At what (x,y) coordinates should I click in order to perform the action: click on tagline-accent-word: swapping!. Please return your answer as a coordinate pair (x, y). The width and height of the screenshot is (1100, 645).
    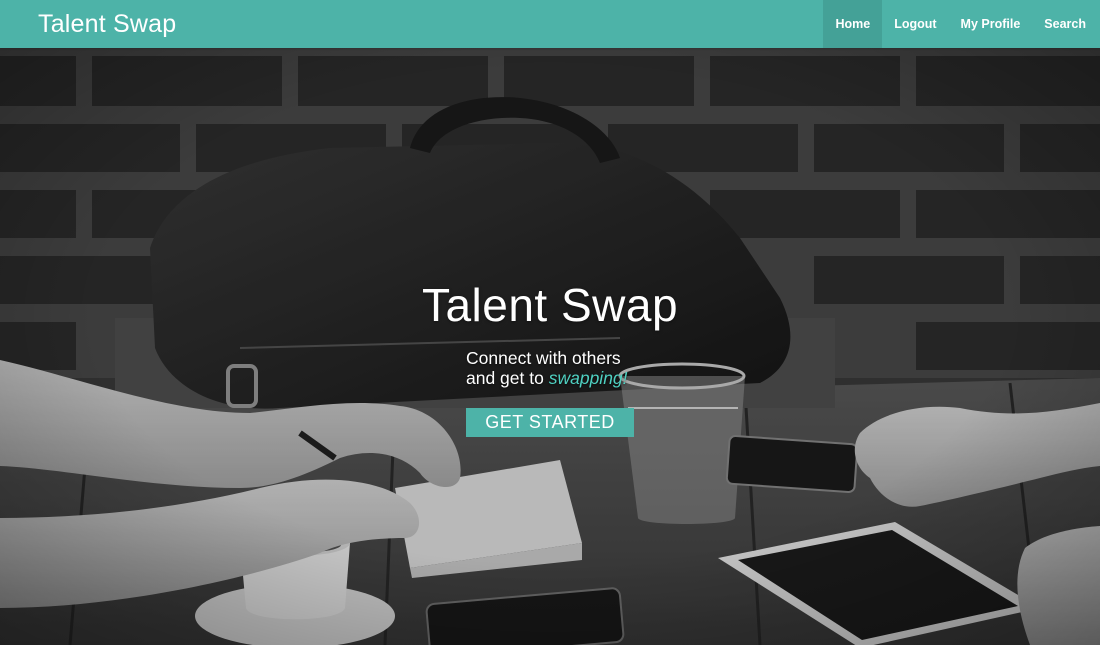
    Looking at the image, I should click on (588, 378).